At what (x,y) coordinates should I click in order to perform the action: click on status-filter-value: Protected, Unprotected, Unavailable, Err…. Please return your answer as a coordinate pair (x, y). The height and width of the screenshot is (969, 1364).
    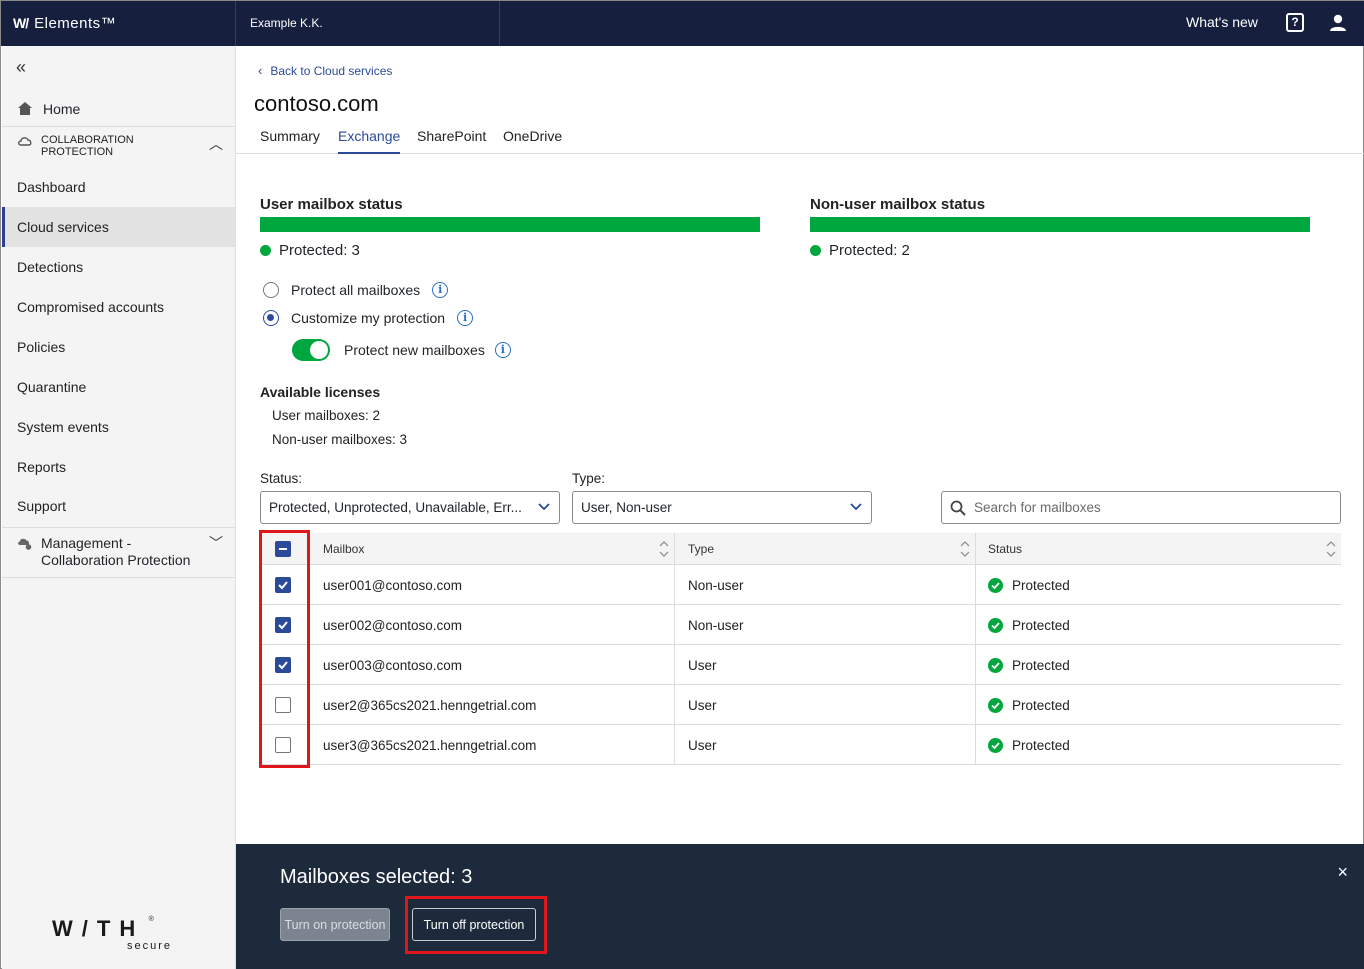
    Looking at the image, I should click on (395, 507).